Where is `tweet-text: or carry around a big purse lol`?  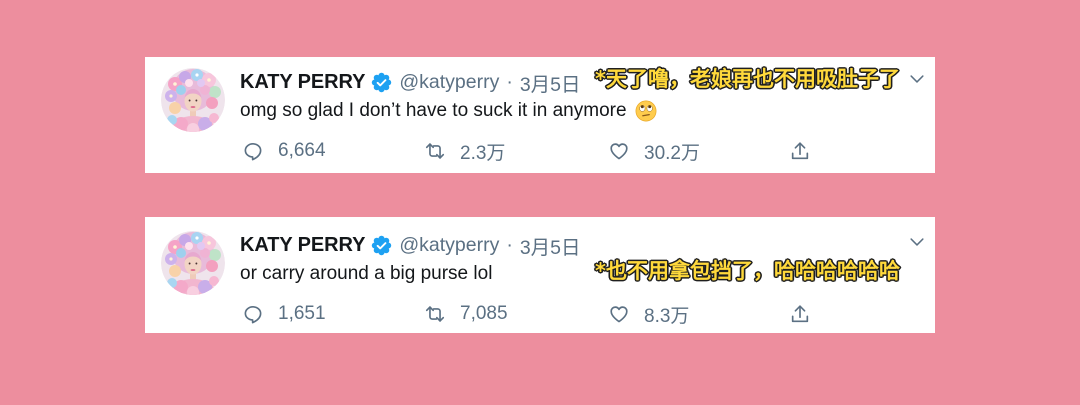 tweet-text: or carry around a big purse lol is located at coordinates (366, 273).